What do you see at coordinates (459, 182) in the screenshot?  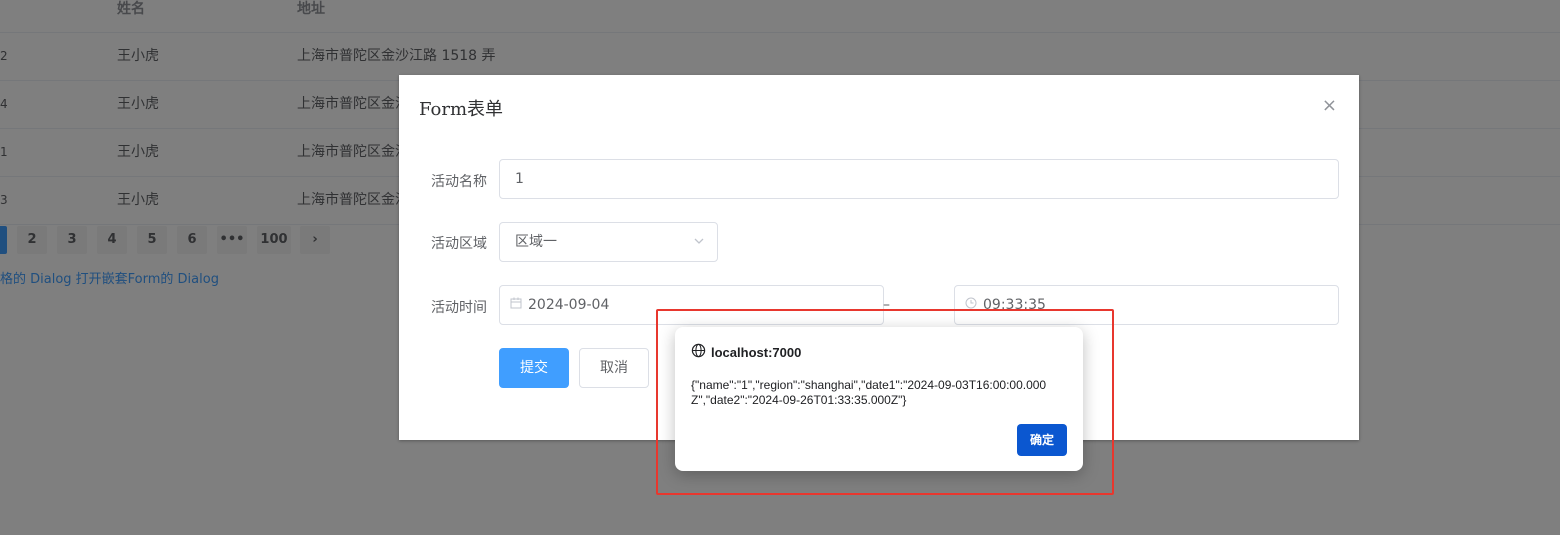 I see `activity-name-label: 活动名称` at bounding box center [459, 182].